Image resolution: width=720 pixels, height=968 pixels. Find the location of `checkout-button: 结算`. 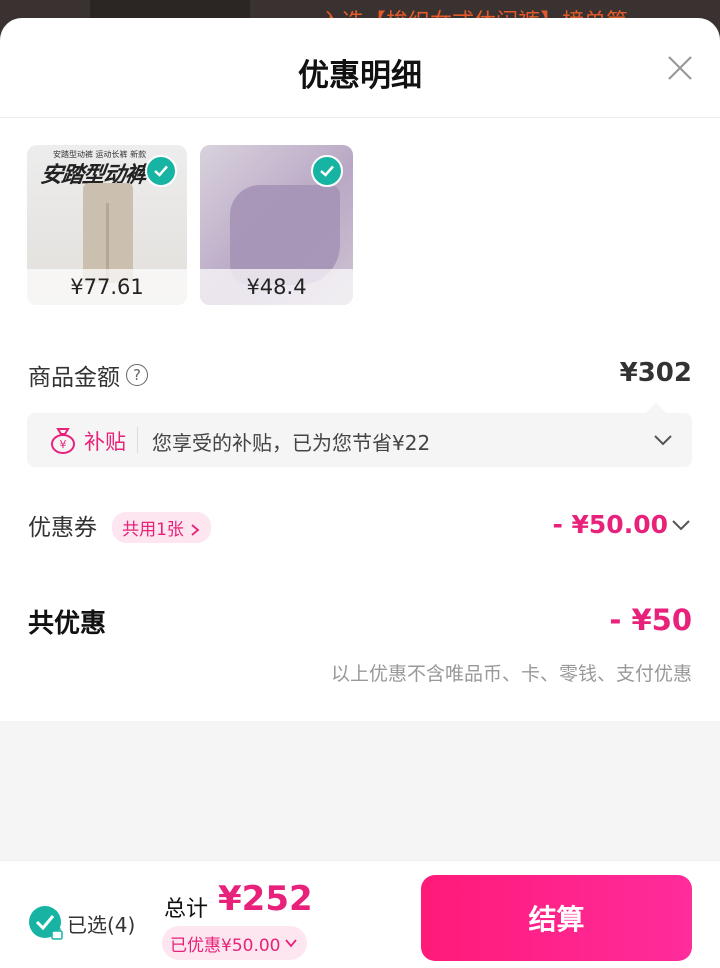

checkout-button: 结算 is located at coordinates (556, 918).